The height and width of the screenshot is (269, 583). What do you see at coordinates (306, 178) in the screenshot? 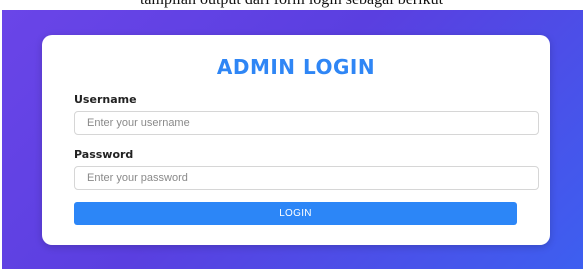
I see `password-input` at bounding box center [306, 178].